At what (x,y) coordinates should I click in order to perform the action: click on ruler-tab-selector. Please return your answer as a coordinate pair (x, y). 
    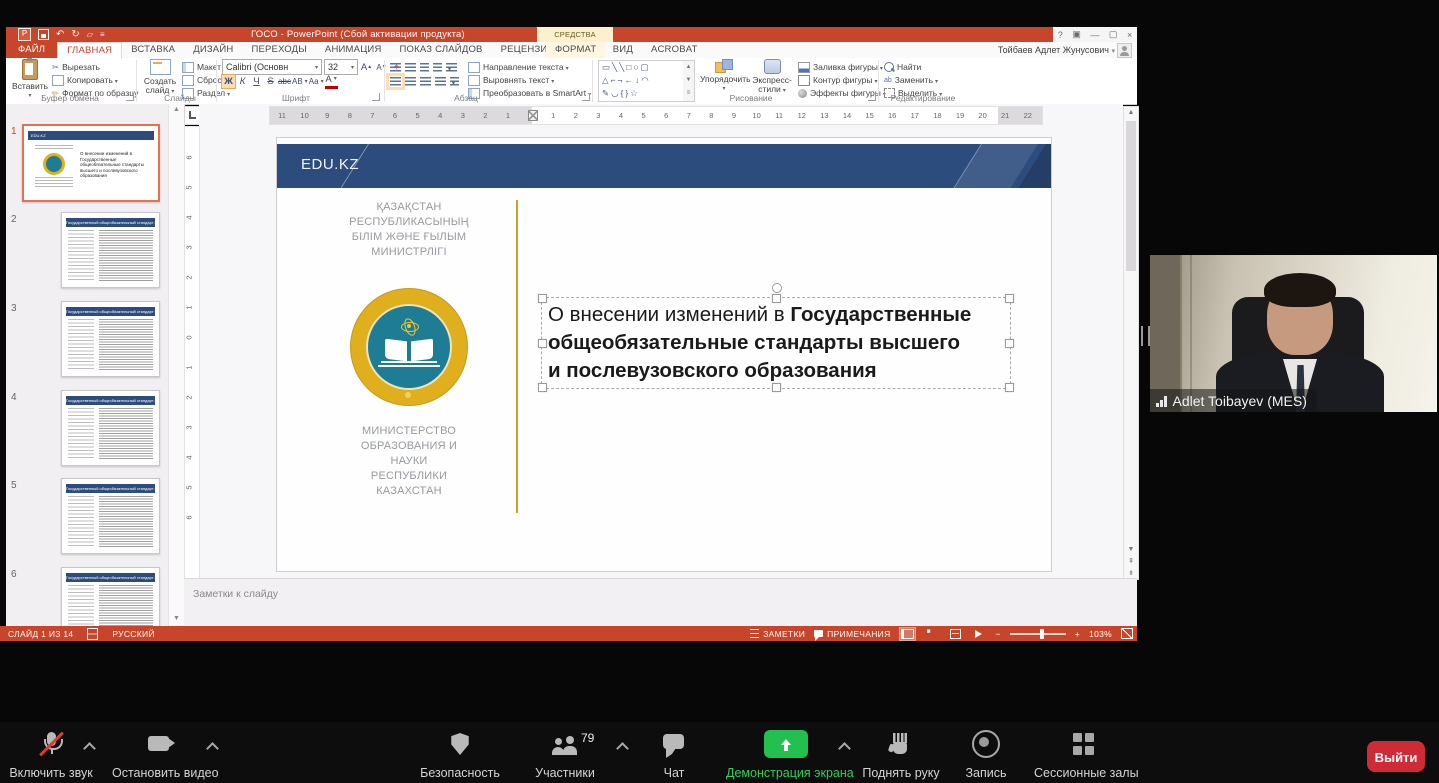
    Looking at the image, I should click on (192, 115).